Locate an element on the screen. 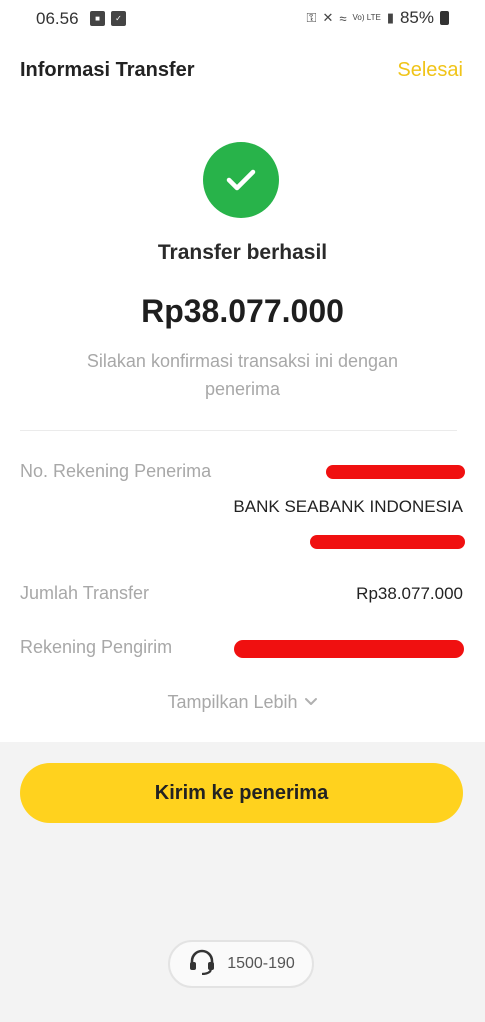 The image size is (485, 1022). divider is located at coordinates (238, 430).